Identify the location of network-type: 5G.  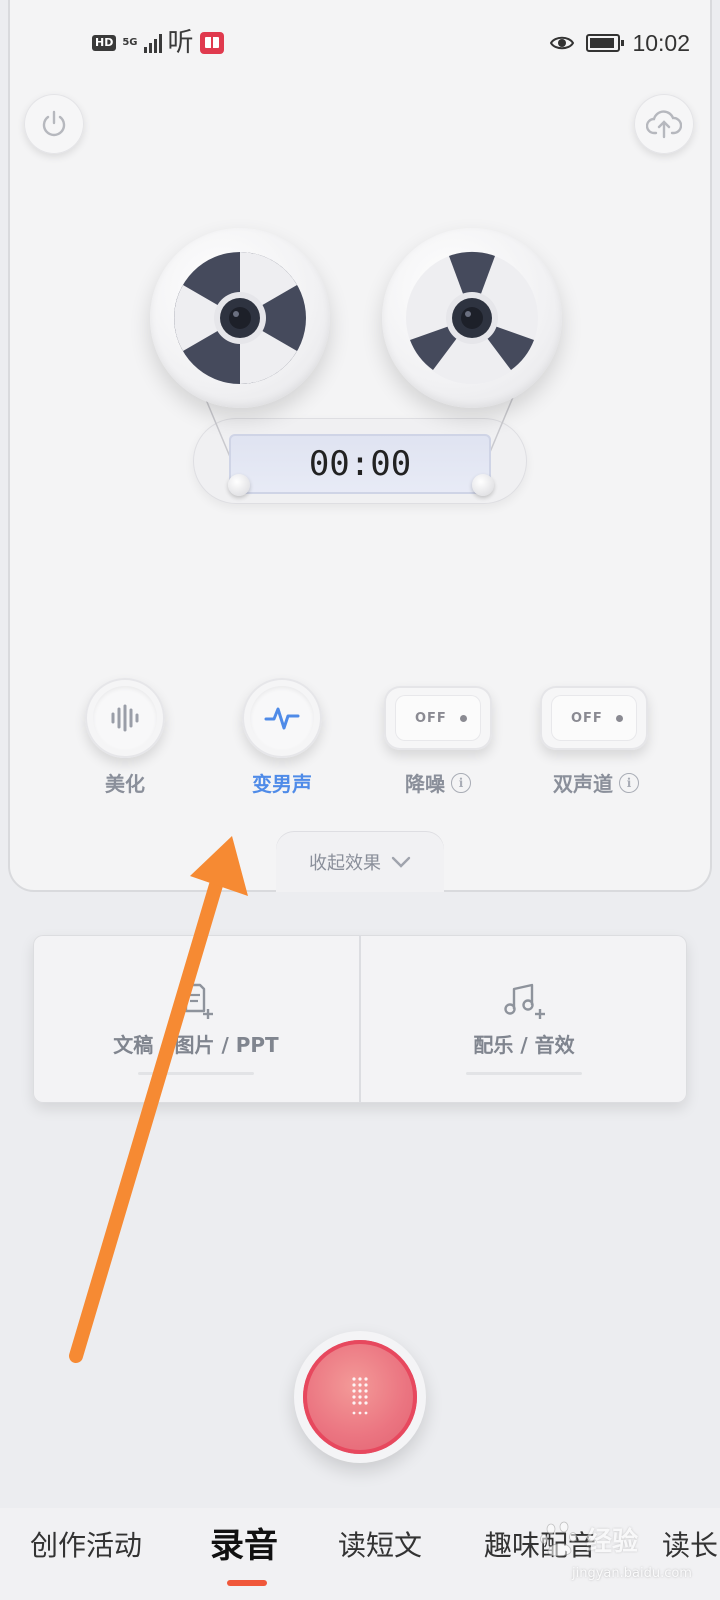
(130, 42).